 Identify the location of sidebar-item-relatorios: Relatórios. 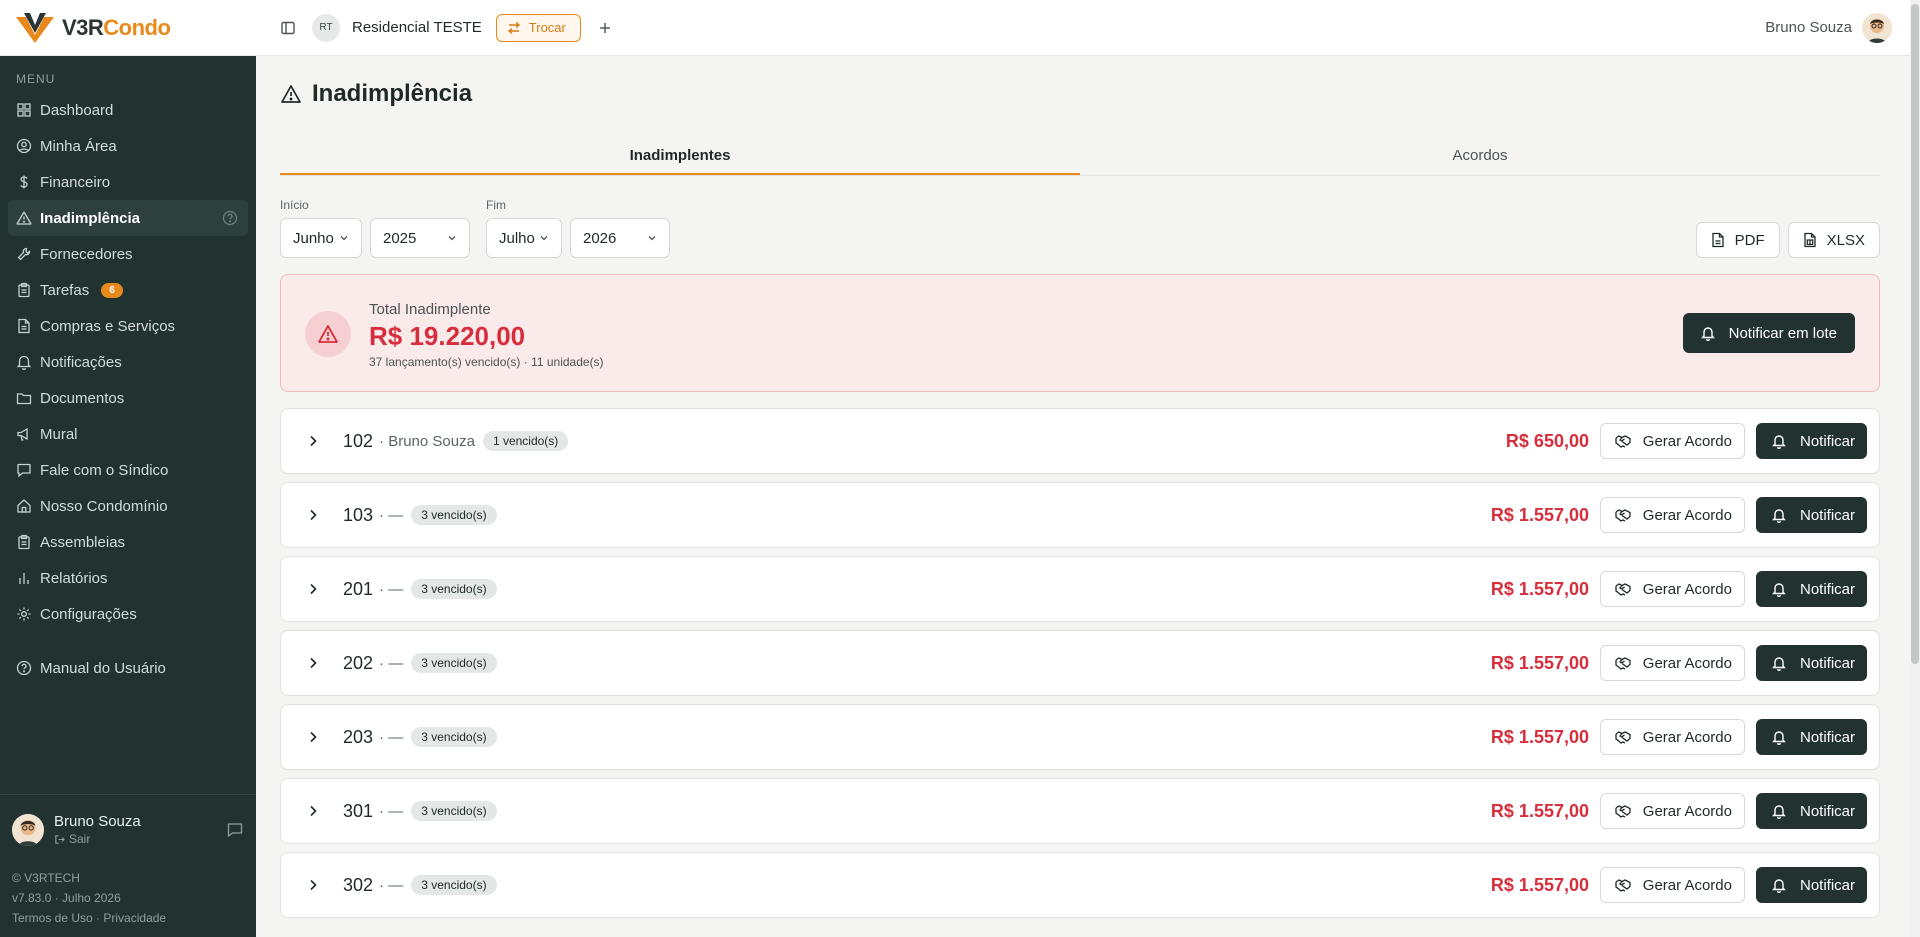
(128, 578).